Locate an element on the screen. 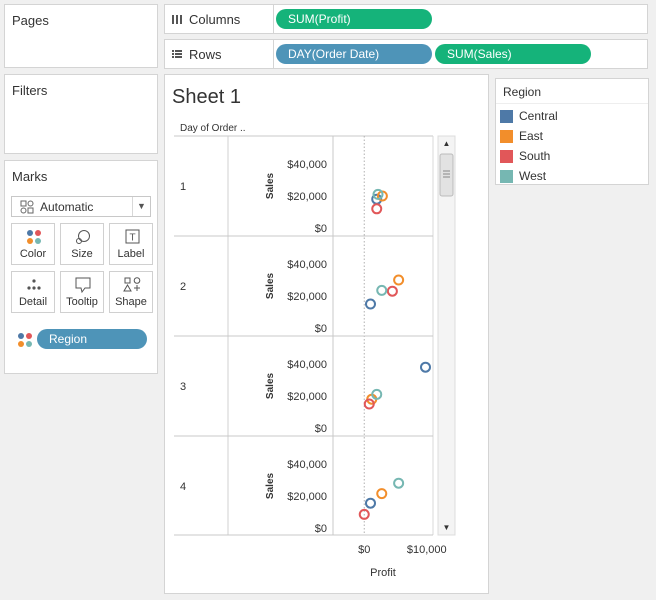 This screenshot has height=600, width=656. legend-label-central: Central is located at coordinates (538, 116).